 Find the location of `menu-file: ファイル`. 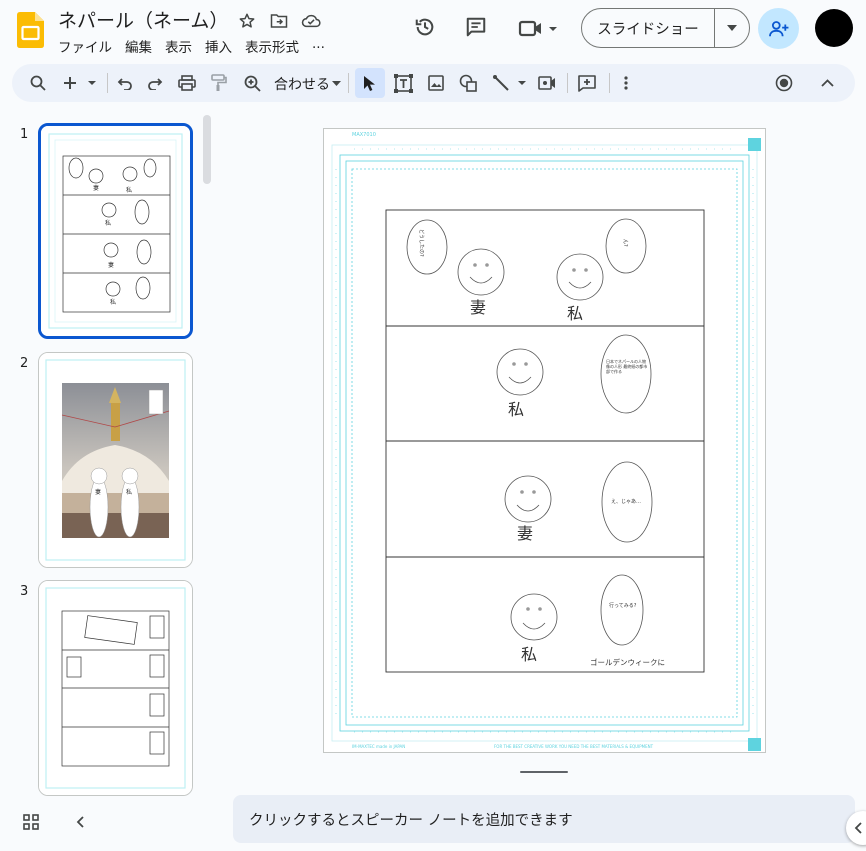

menu-file: ファイル is located at coordinates (88, 46).